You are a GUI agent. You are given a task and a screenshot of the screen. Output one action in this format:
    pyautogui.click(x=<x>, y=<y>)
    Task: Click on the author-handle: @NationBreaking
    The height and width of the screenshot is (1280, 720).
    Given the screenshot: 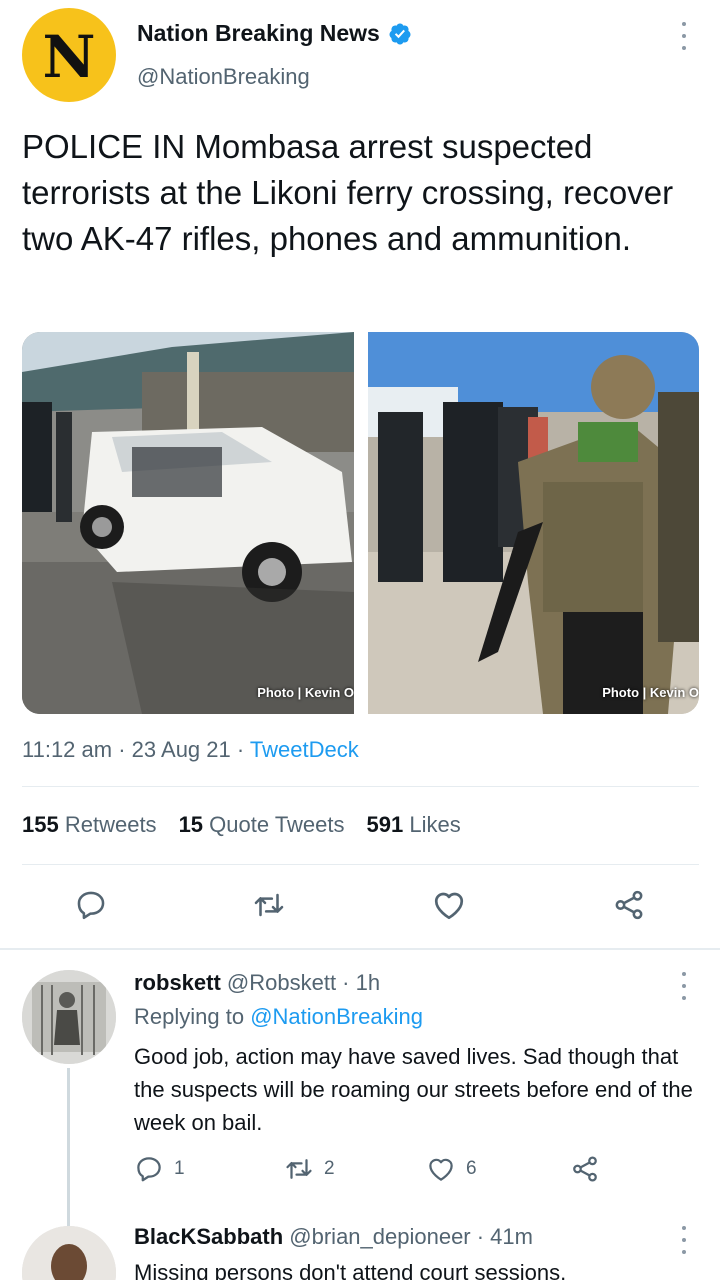 What is the action you would take?
    pyautogui.click(x=223, y=77)
    